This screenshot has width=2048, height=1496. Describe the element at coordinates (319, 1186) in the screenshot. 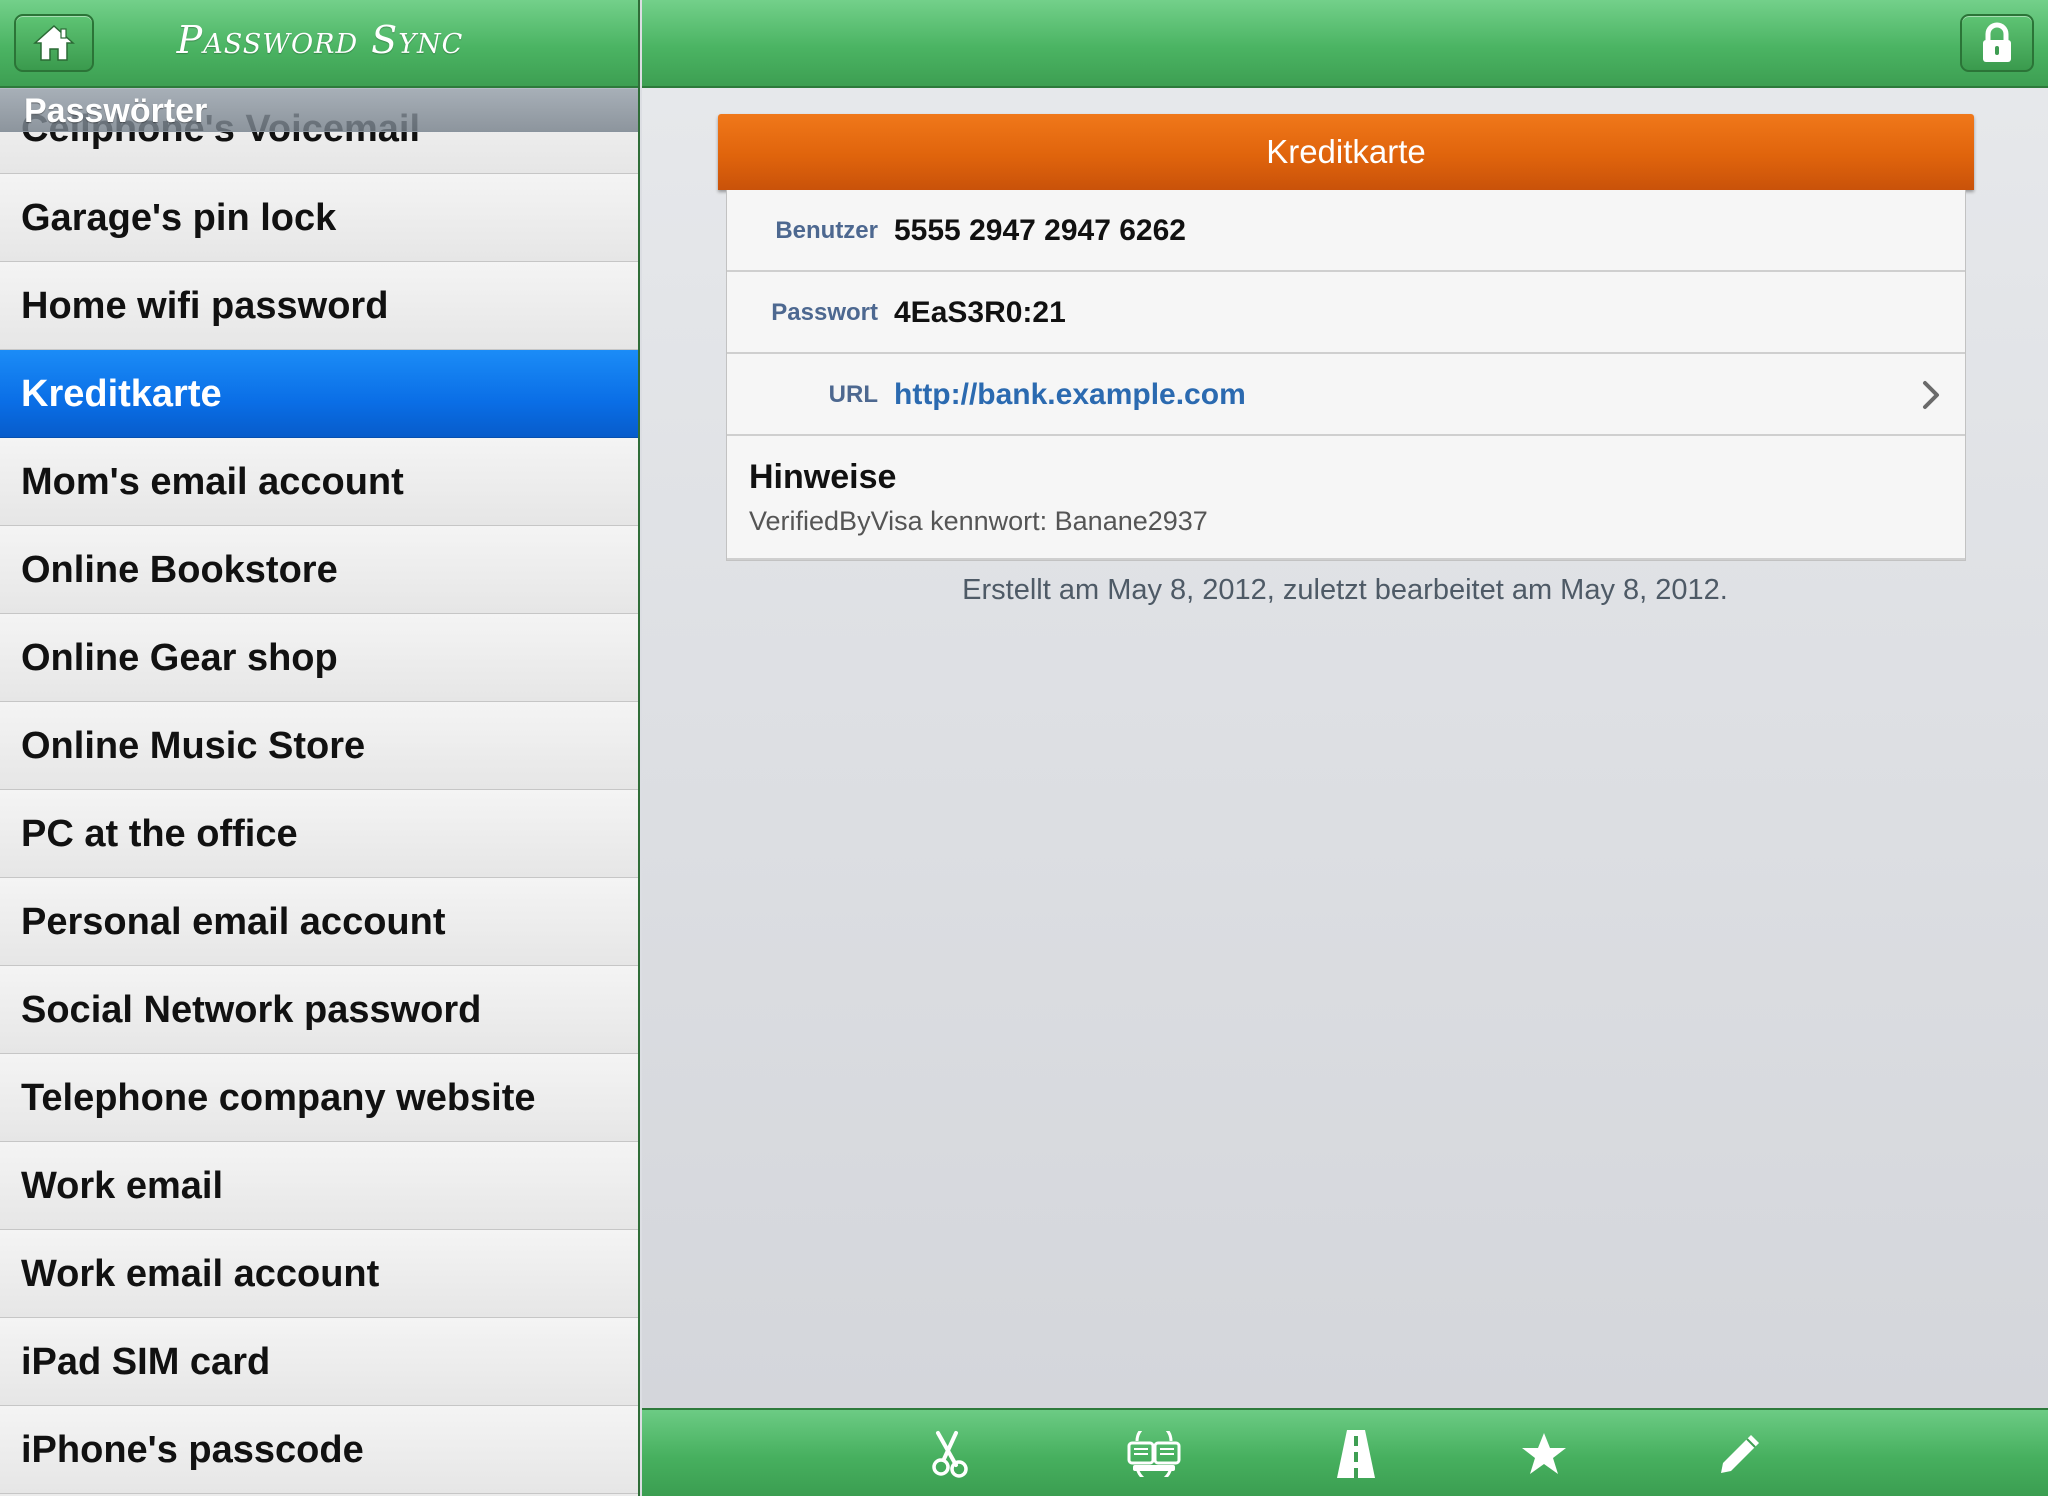

I see `list-item: Work email` at that location.